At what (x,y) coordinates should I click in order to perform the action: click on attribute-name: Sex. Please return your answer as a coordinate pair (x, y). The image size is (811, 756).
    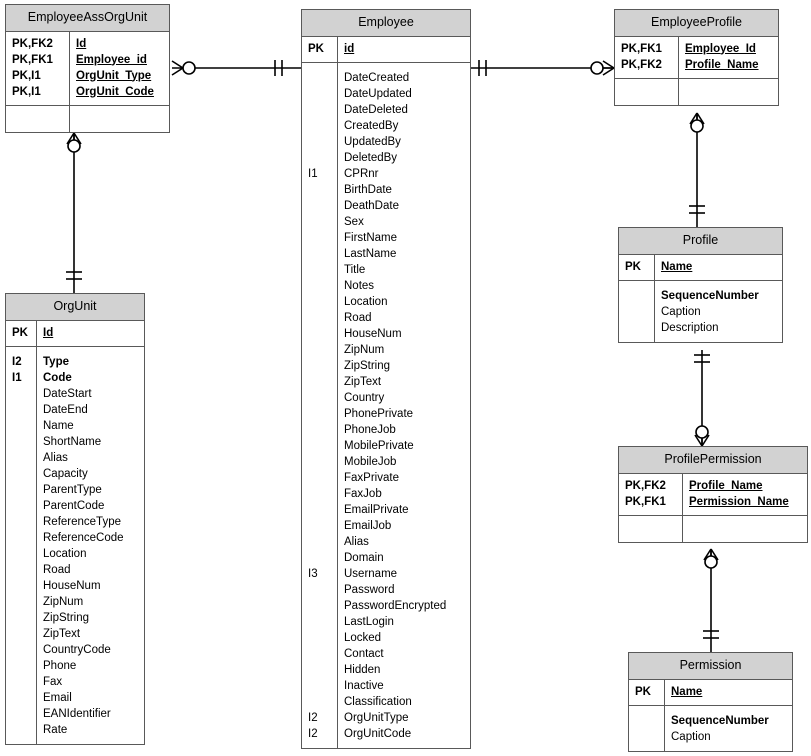
    Looking at the image, I should click on (354, 221).